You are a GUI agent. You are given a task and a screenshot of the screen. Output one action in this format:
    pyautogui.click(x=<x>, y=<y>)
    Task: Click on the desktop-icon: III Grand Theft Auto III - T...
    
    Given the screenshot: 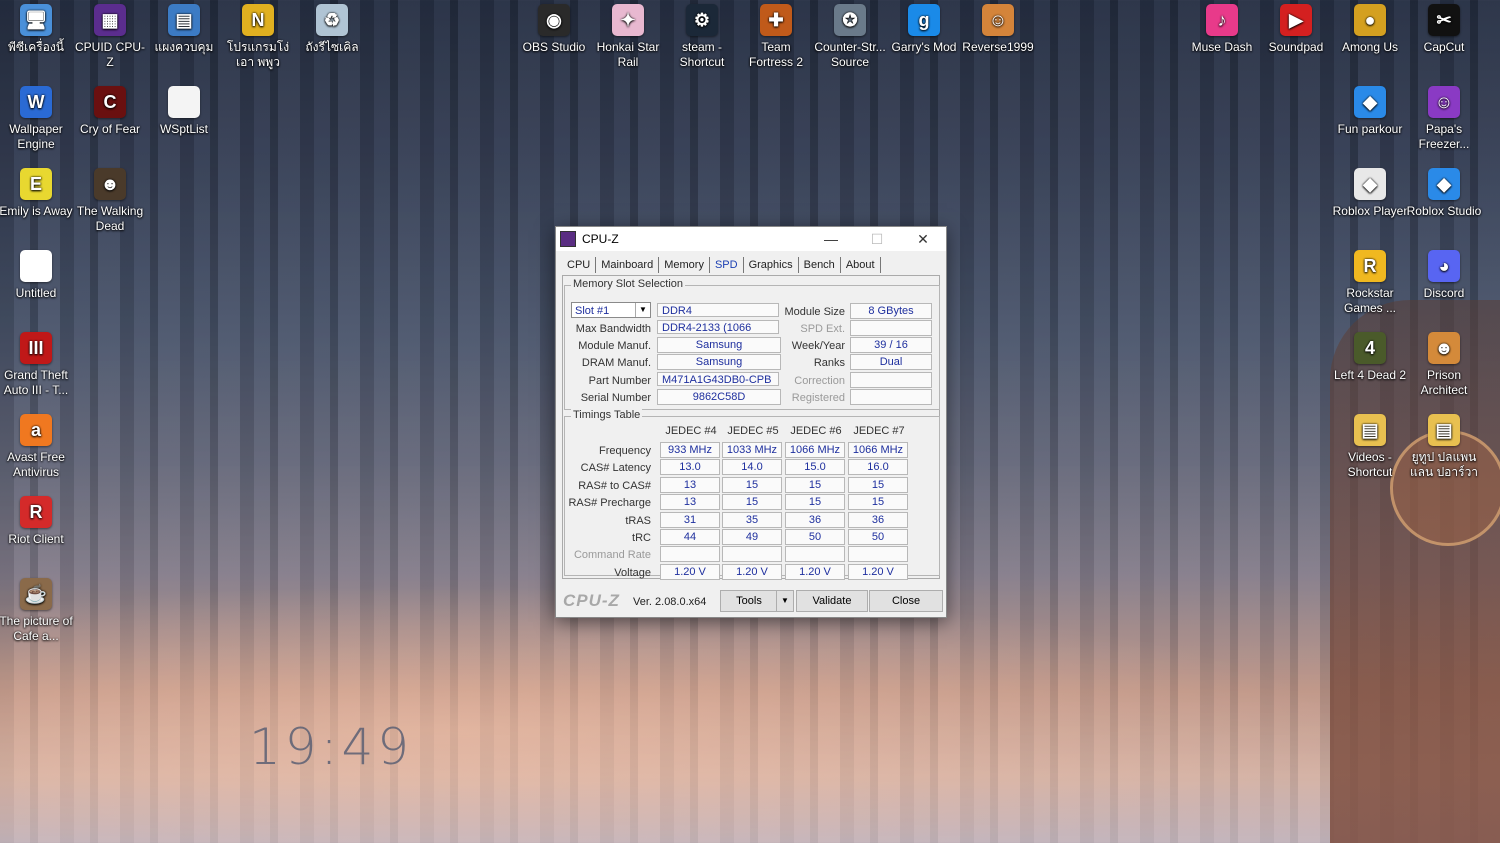 What is the action you would take?
    pyautogui.click(x=37, y=363)
    